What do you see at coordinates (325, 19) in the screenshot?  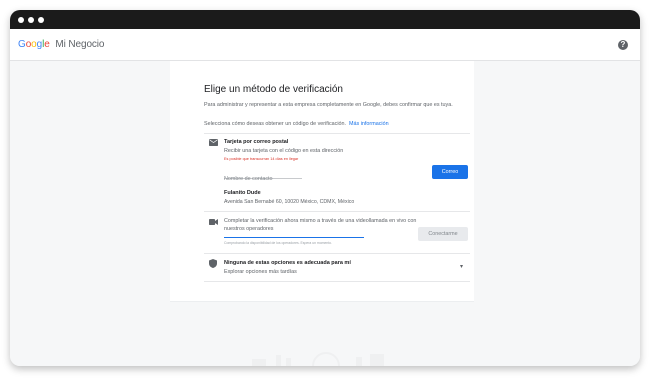 I see `window-titlebar` at bounding box center [325, 19].